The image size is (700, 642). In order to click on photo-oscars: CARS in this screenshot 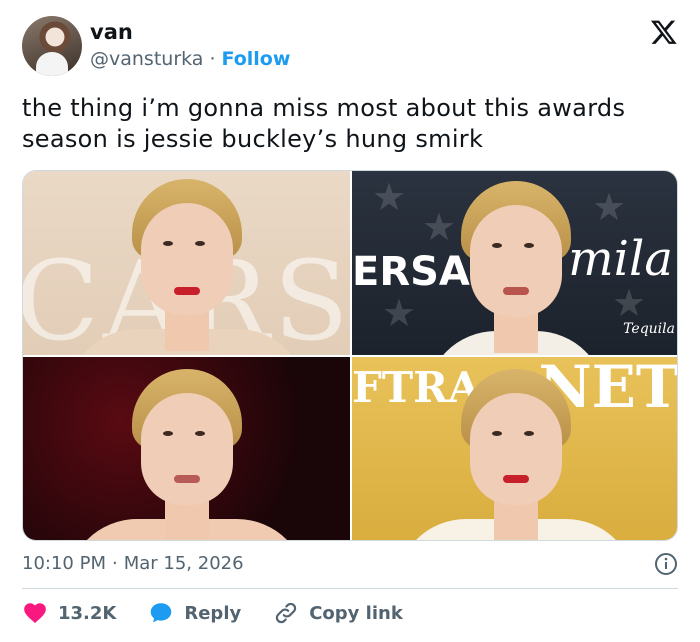, I will do `click(186, 263)`.